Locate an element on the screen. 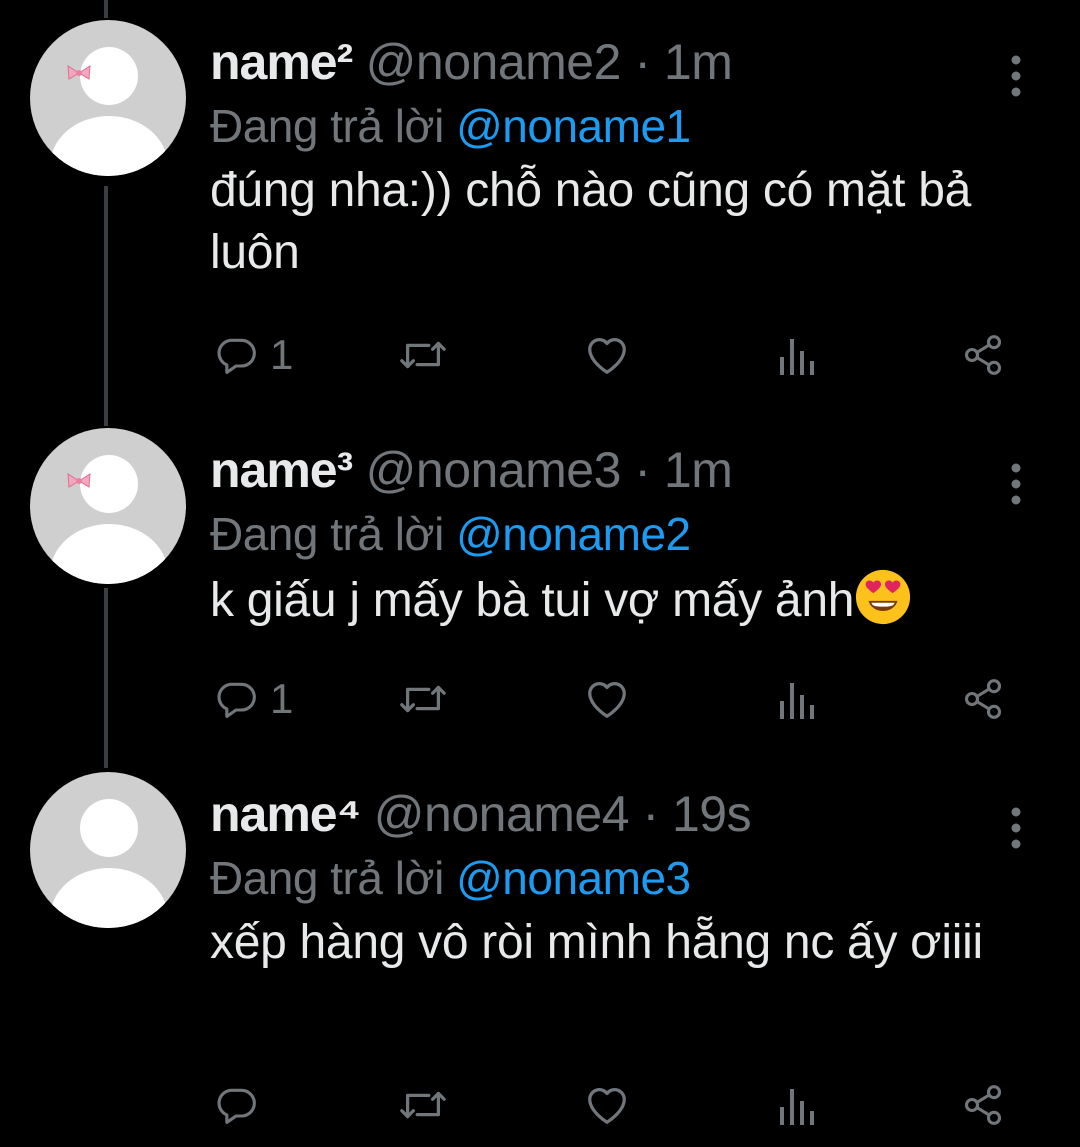 This screenshot has height=1147, width=1080. tweet-actions is located at coordinates (540, 1105).